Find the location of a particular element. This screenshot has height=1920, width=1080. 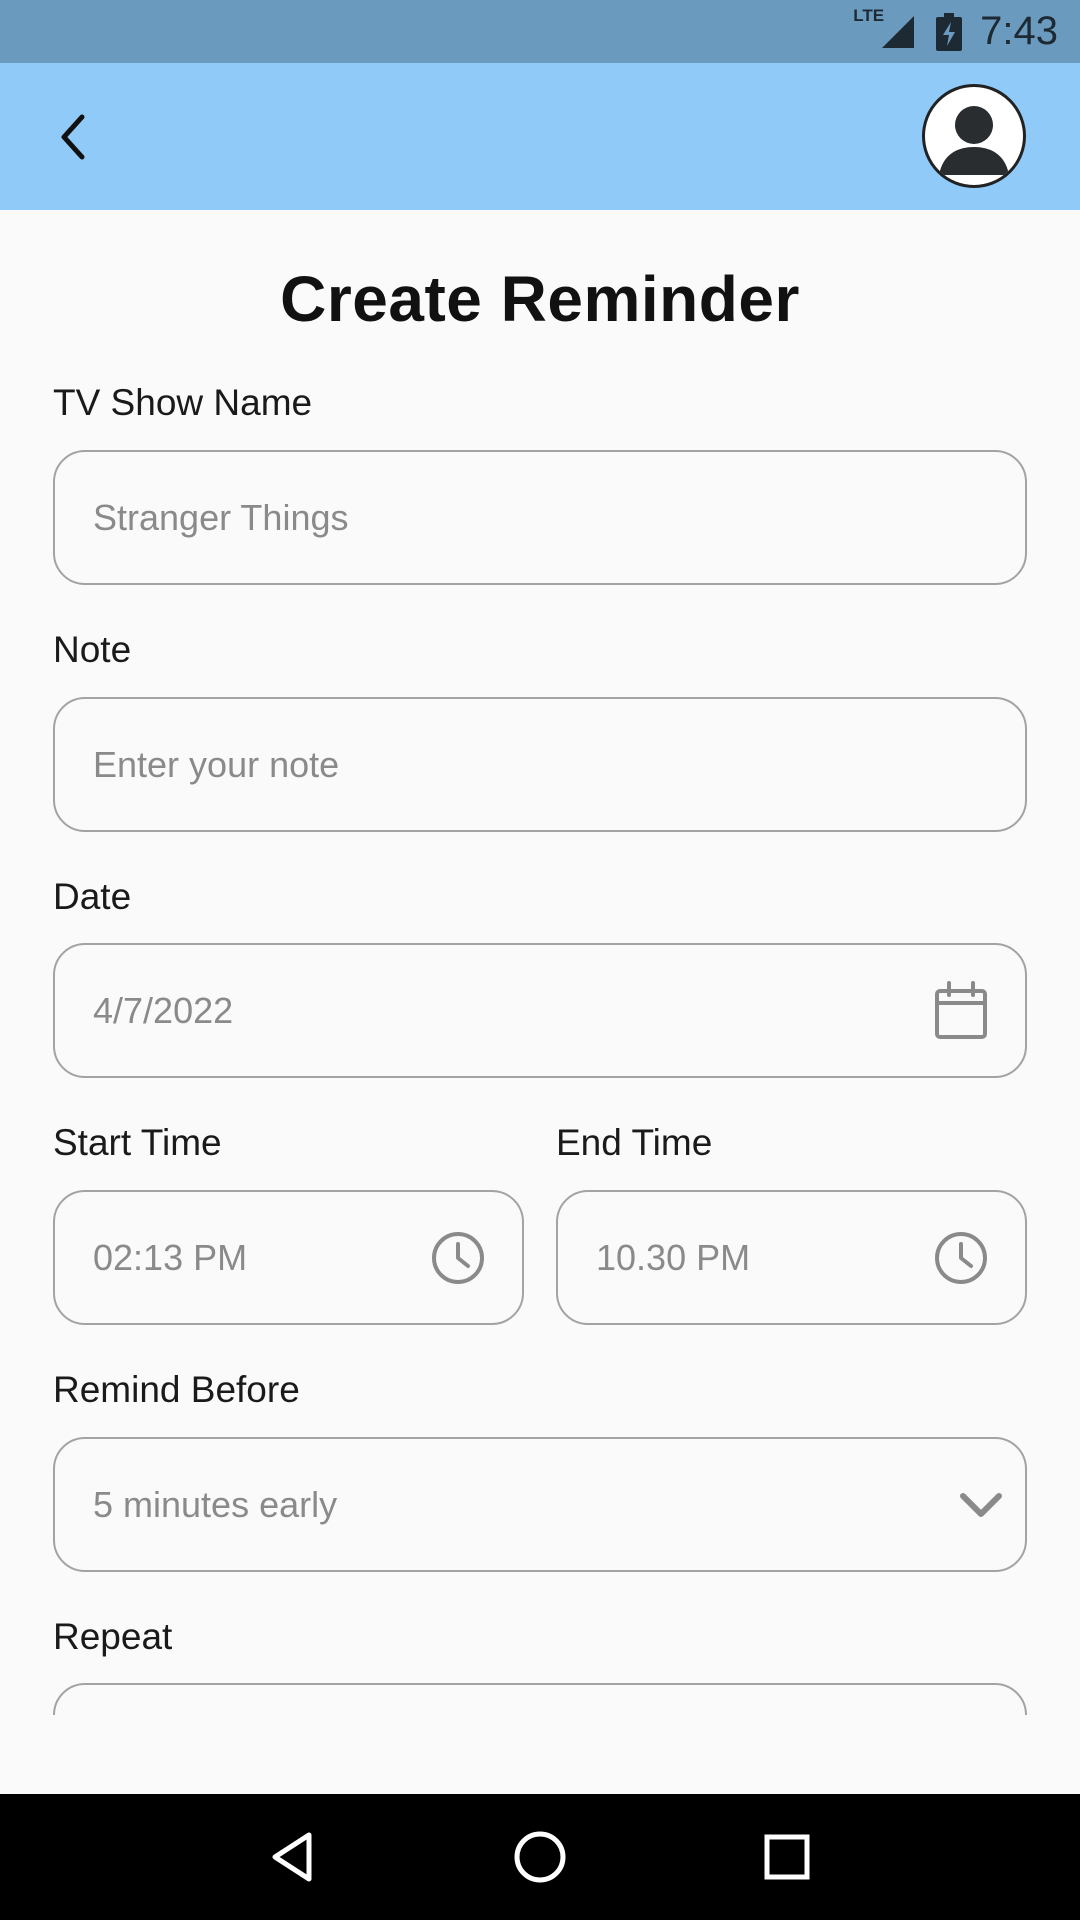

app-bar is located at coordinates (540, 136).